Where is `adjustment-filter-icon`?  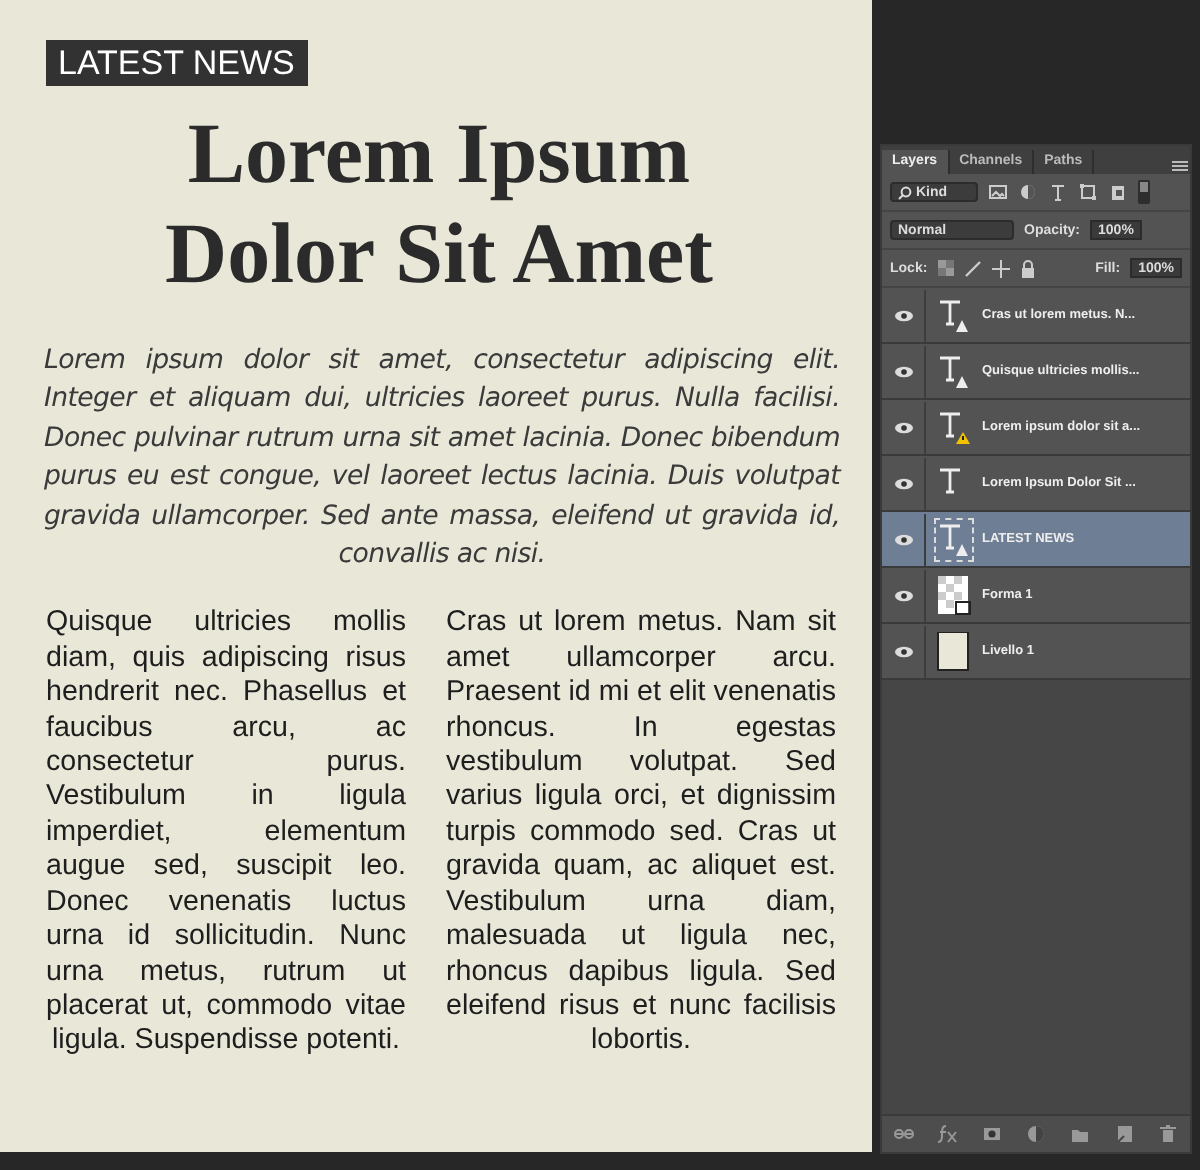 adjustment-filter-icon is located at coordinates (1028, 192).